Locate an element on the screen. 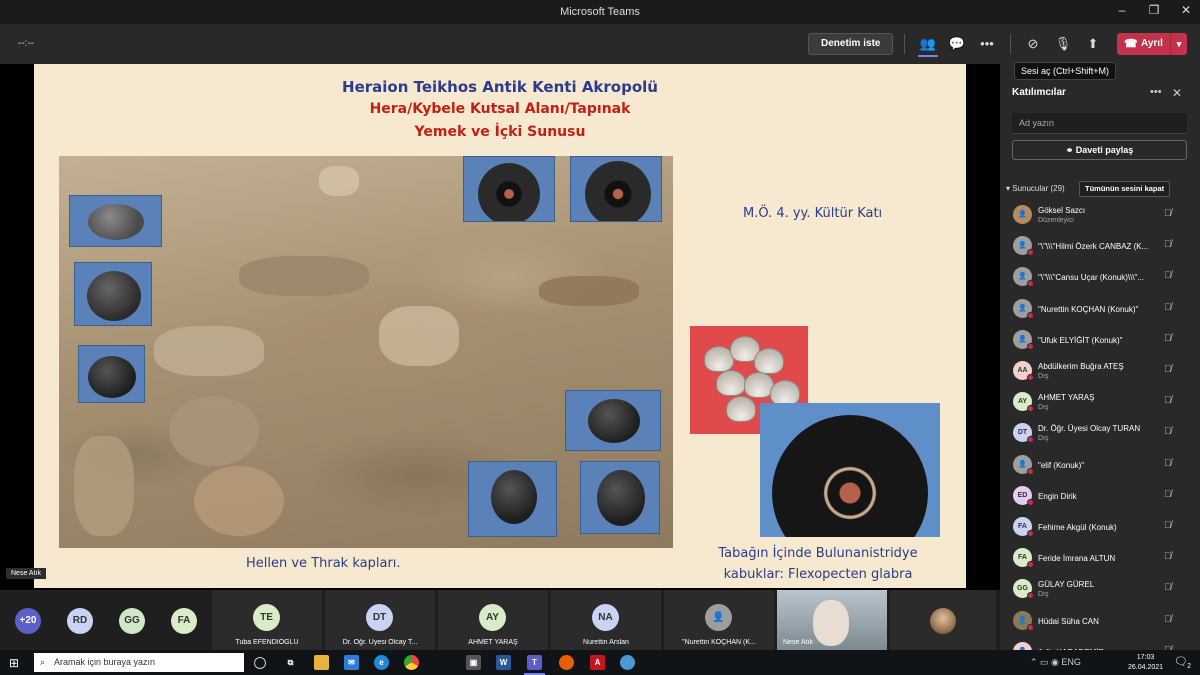 The height and width of the screenshot is (675, 1200). taskbar-clock: 17:03 26.04.2021 is located at coordinates (1145, 663).